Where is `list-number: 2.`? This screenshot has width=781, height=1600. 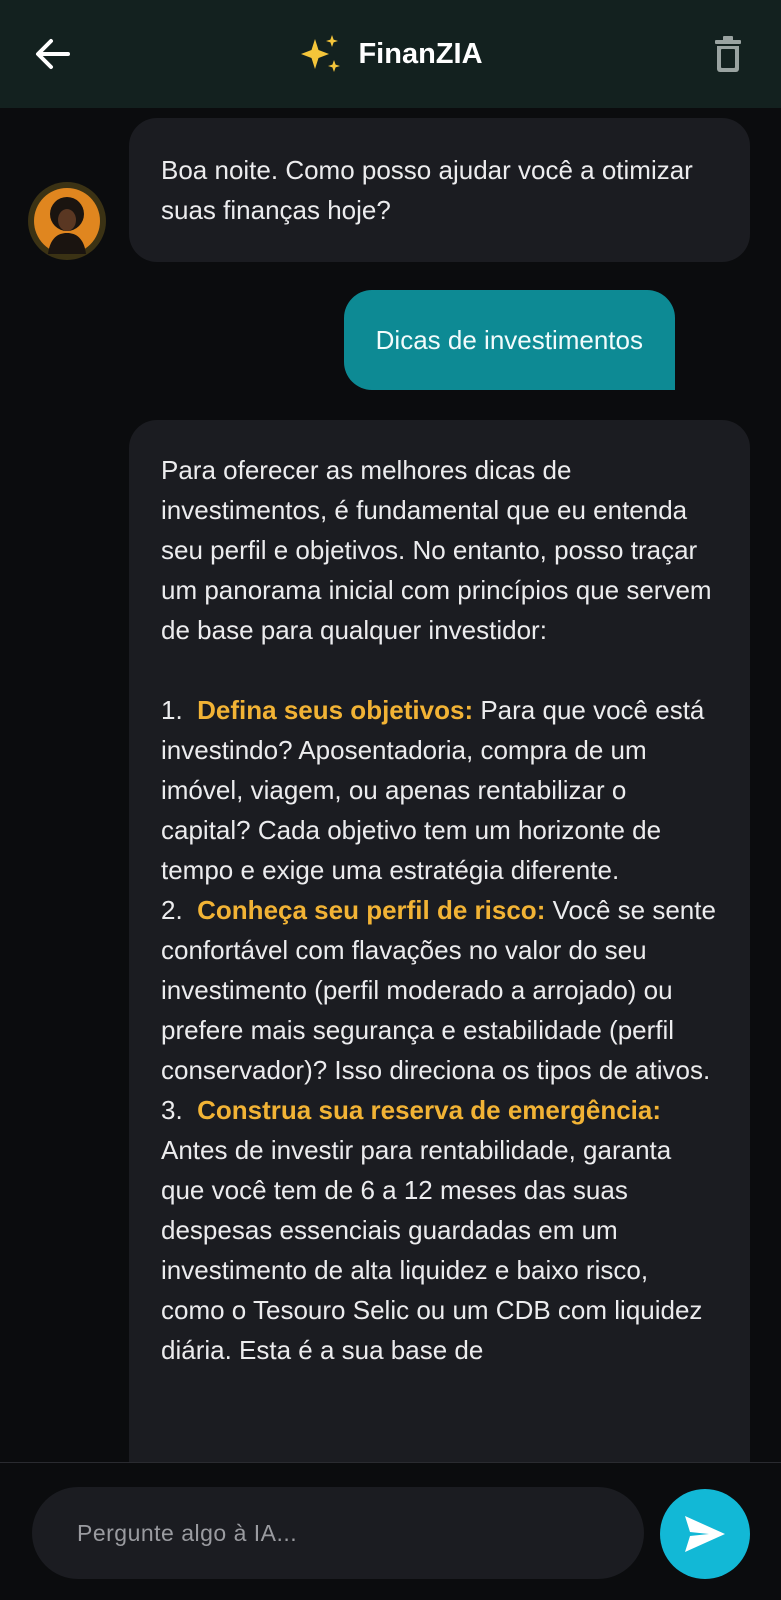 list-number: 2. is located at coordinates (172, 910).